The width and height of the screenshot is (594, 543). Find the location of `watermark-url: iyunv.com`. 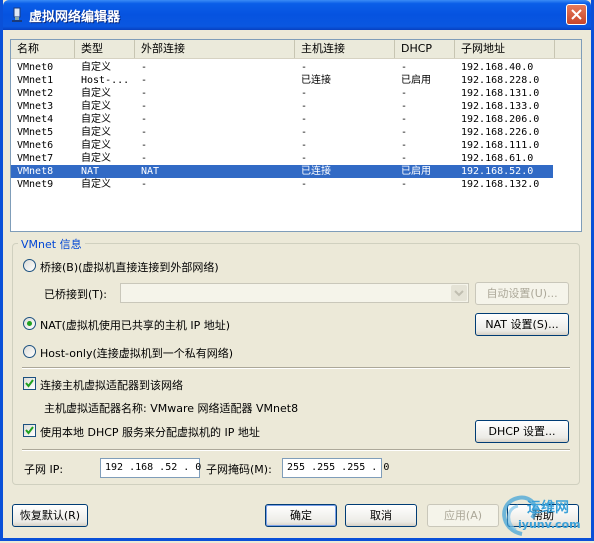

watermark-url: iyunv.com is located at coordinates (549, 524).